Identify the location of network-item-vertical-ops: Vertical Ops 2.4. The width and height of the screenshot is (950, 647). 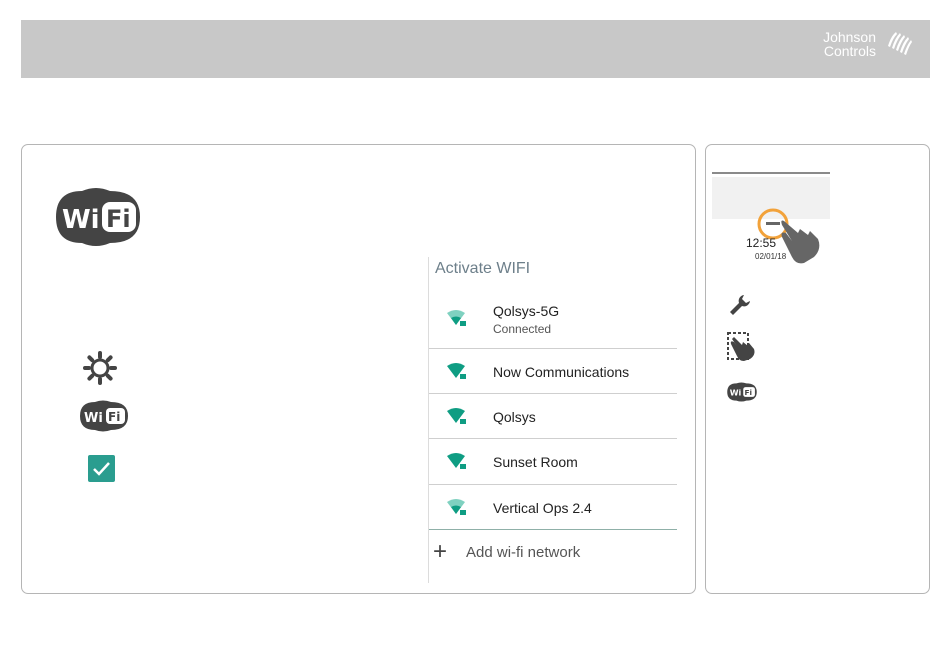
(553, 507).